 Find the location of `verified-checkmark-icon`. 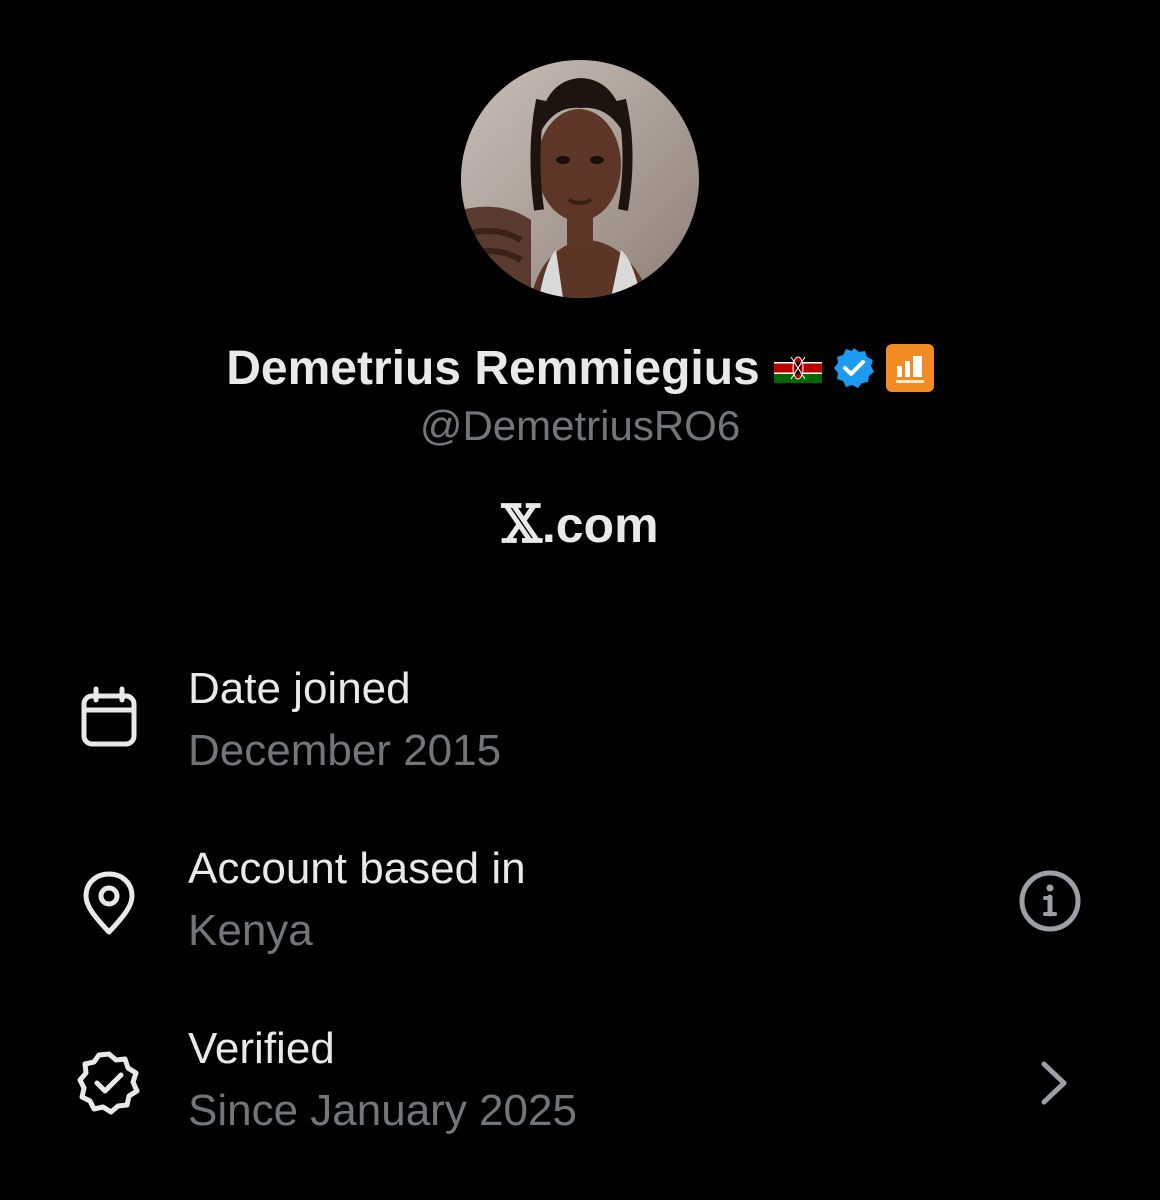

verified-checkmark-icon is located at coordinates (854, 368).